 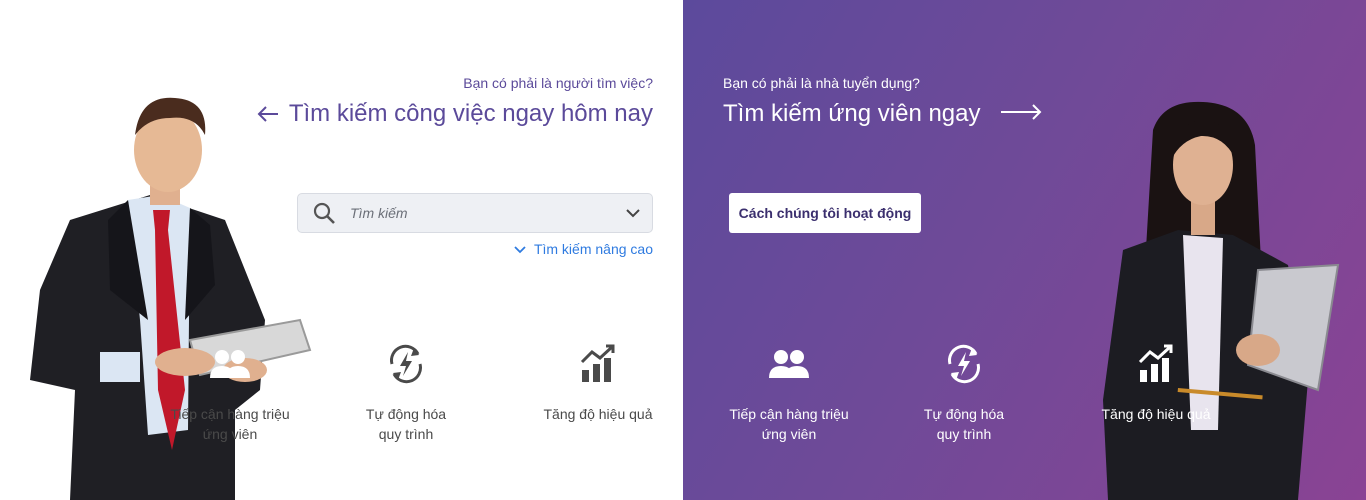 I want to click on job-seeker-headline: Tìm kiếm công việc ngay hôm nay, so click(x=455, y=114).